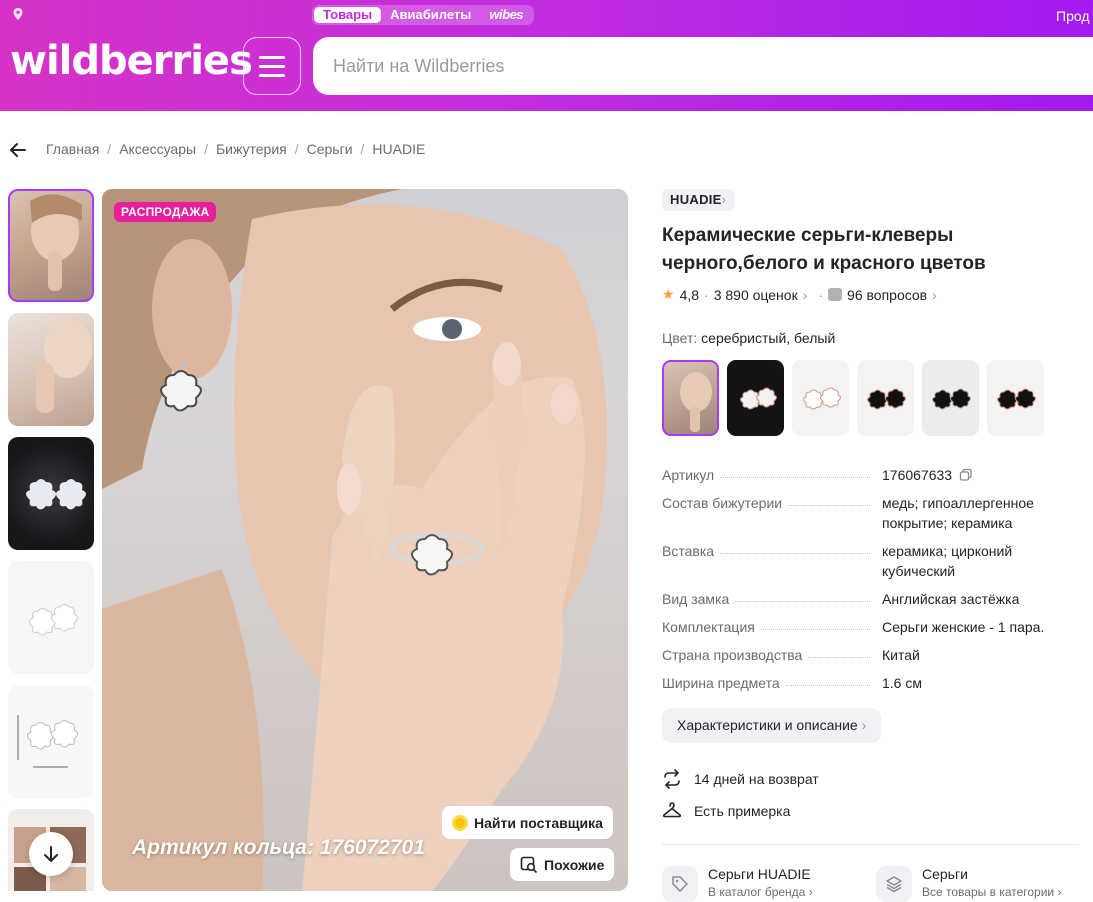 Image resolution: width=1093 pixels, height=902 pixels. Describe the element at coordinates (726, 811) in the screenshot. I see `fitting-info: Есть примерка` at that location.